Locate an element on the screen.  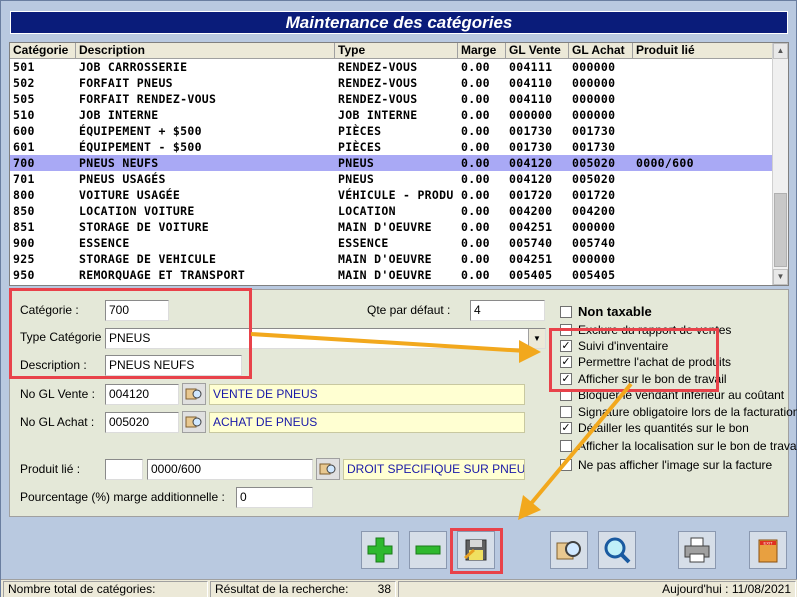
cell-description: PNEUS USAGÉS is located at coordinates (122, 179).